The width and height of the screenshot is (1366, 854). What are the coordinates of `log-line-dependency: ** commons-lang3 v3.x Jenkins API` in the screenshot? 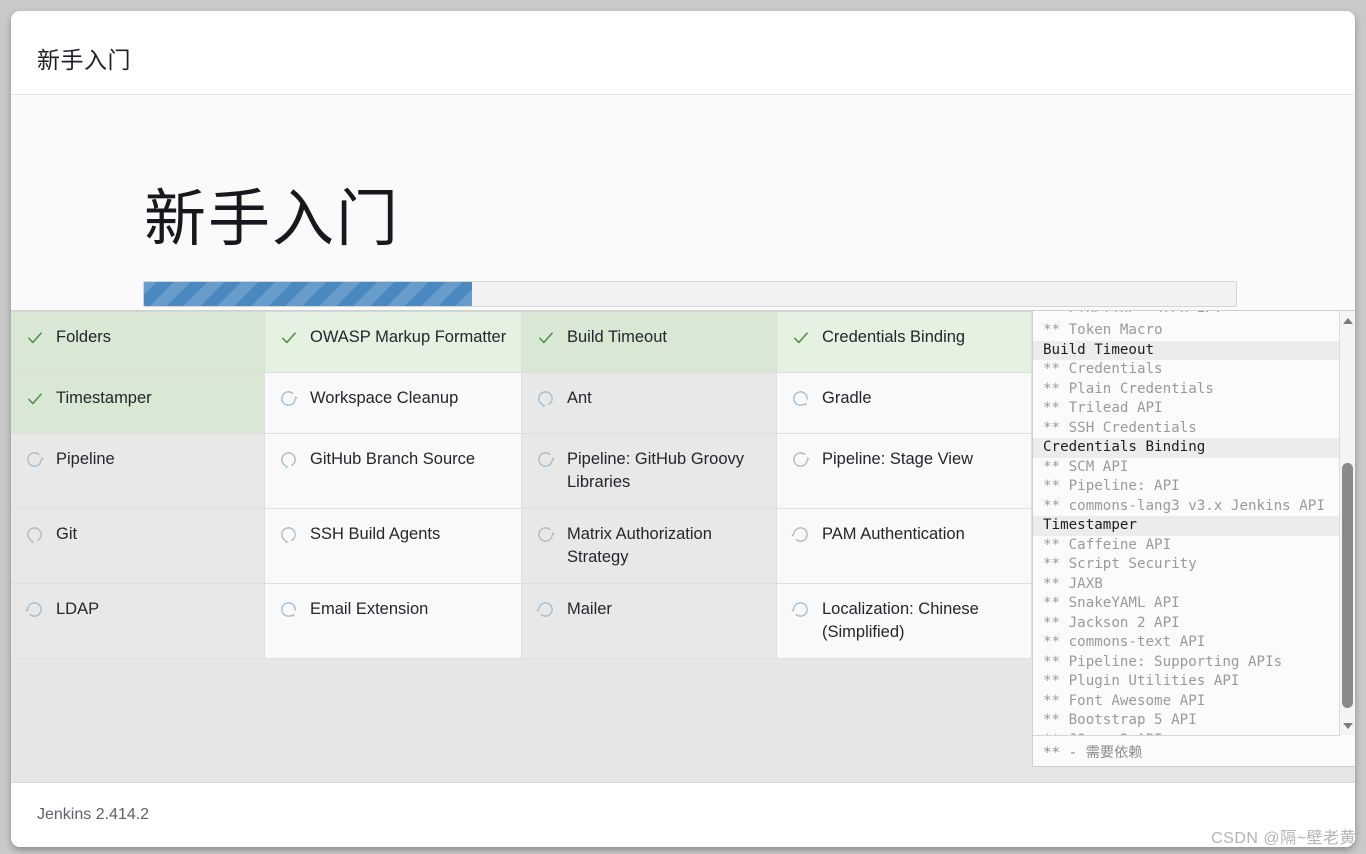 It's located at (1184, 505).